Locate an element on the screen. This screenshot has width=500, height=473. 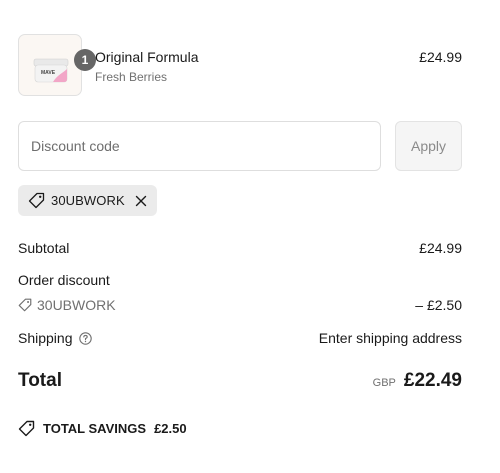
shipping-value: Enter shipping address is located at coordinates (390, 338).